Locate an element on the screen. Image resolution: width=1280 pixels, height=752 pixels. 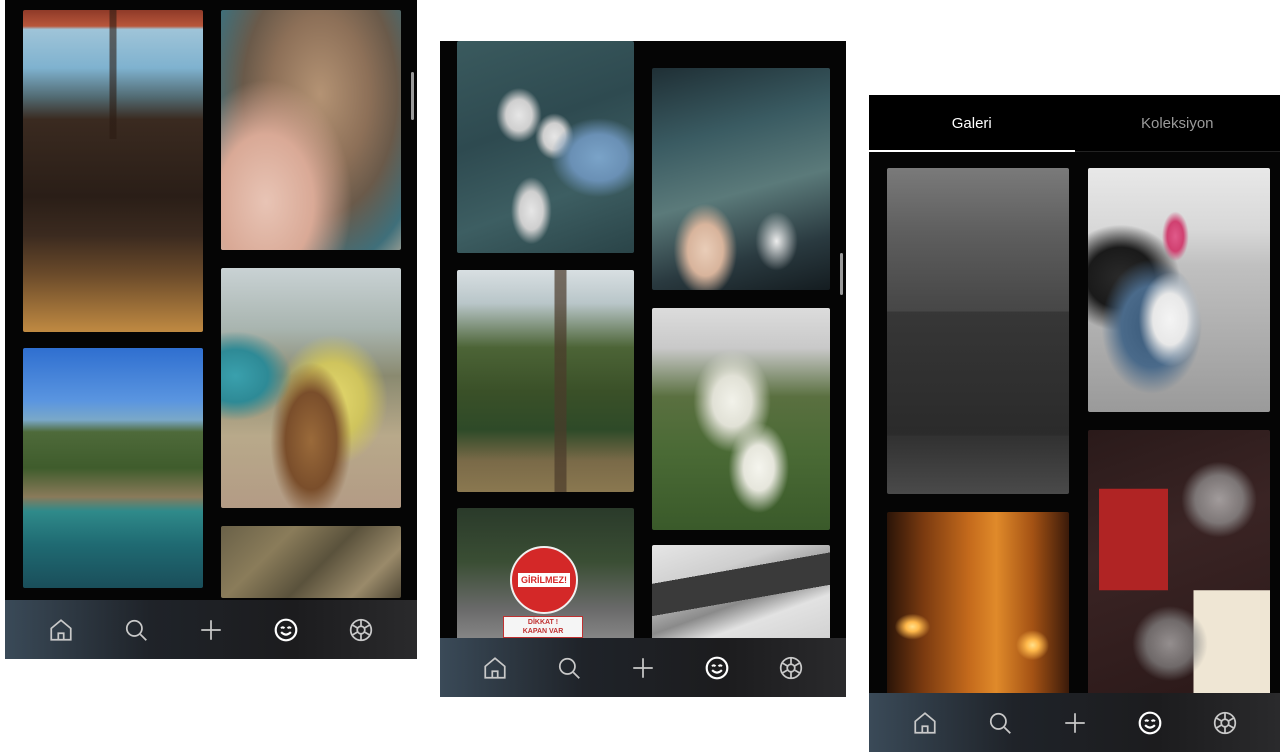
no-entry-sign: GİRİLMEZ! is located at coordinates (544, 580).